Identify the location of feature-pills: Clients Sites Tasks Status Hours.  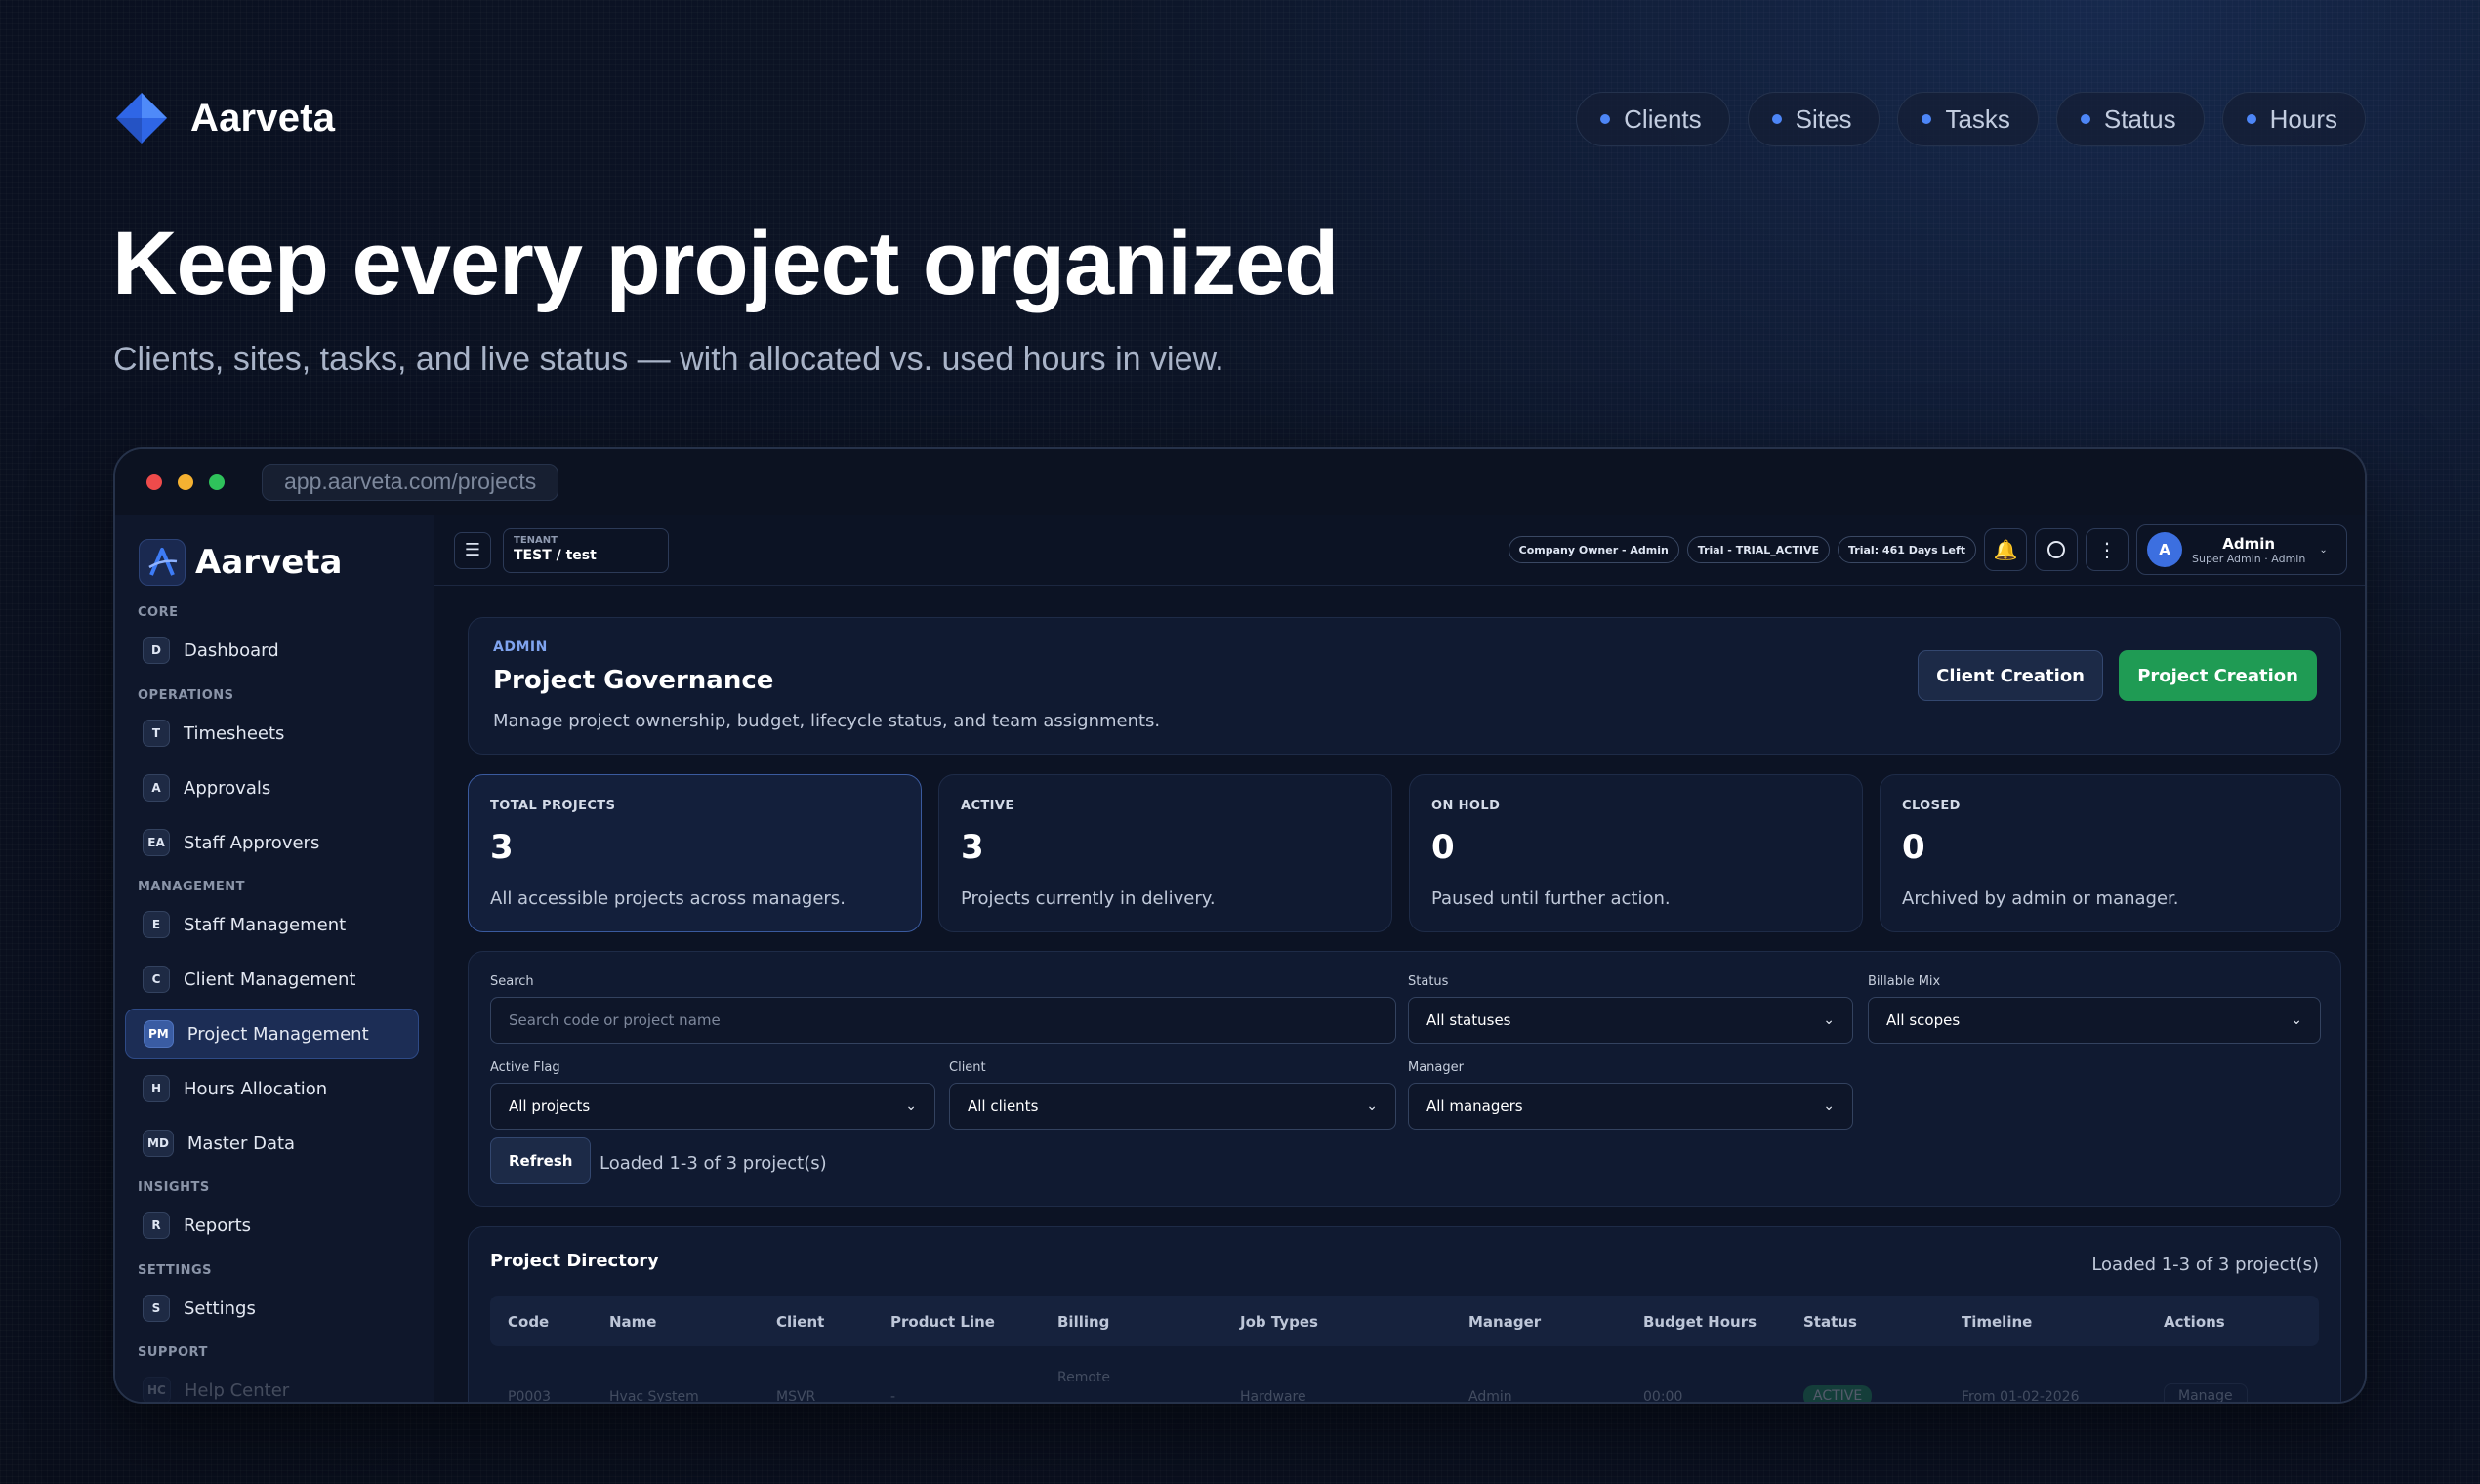
(1971, 119).